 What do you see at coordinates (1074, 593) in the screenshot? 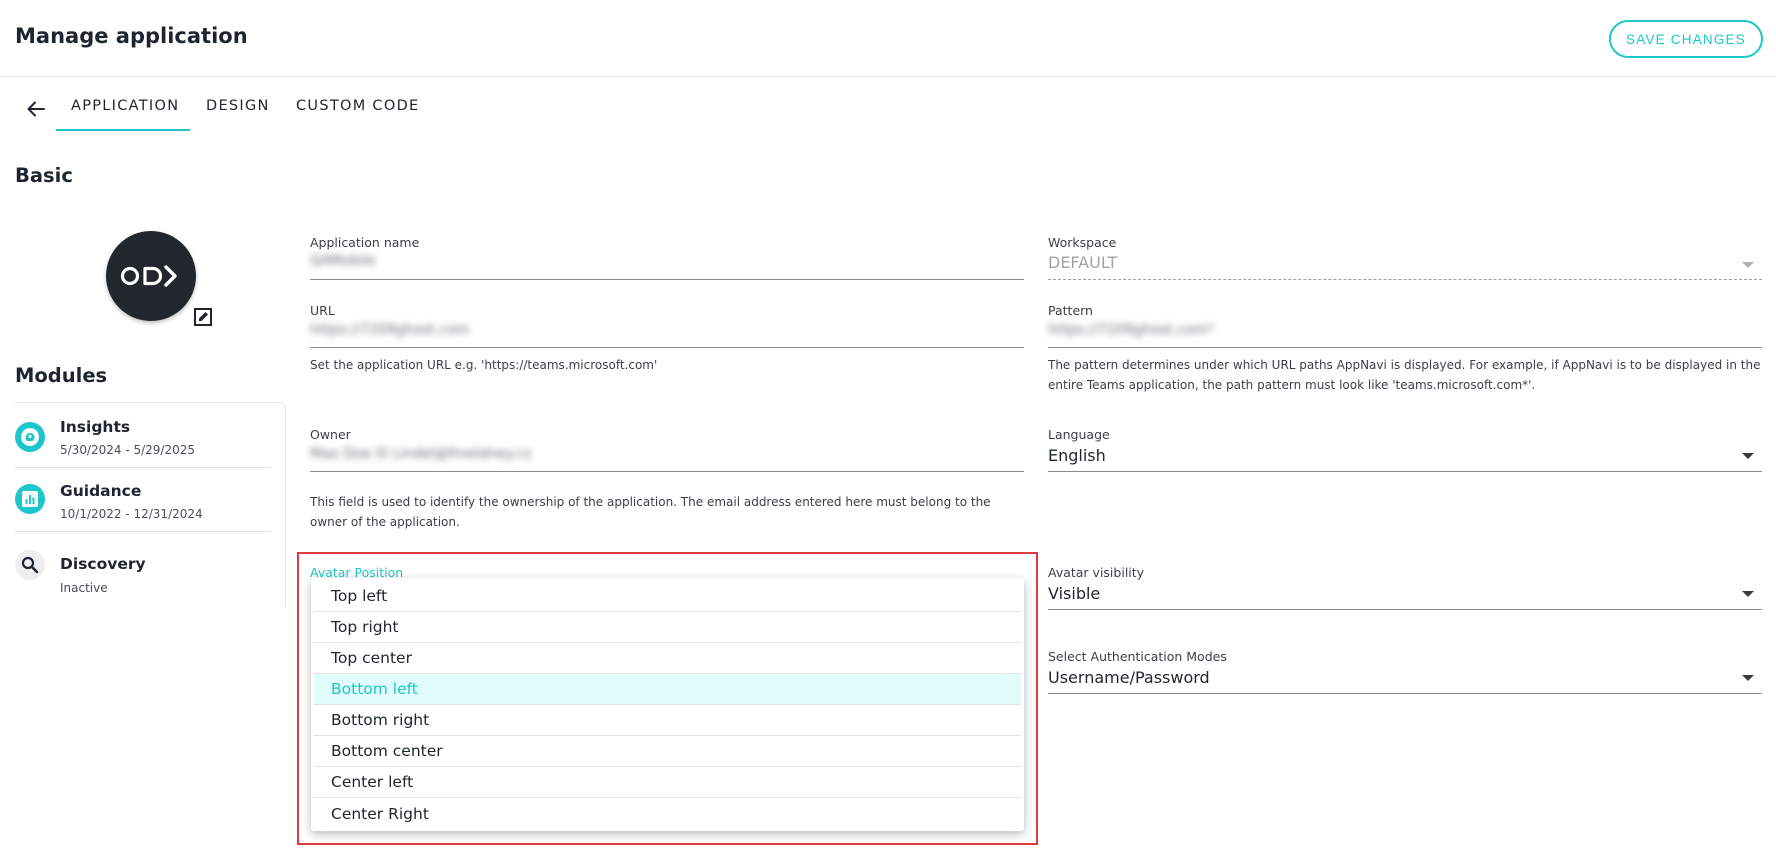
I see `avatar-visibility-select: Visible` at bounding box center [1074, 593].